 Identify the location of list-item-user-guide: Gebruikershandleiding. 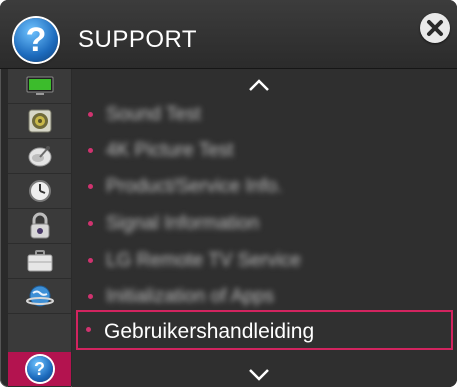
(264, 330).